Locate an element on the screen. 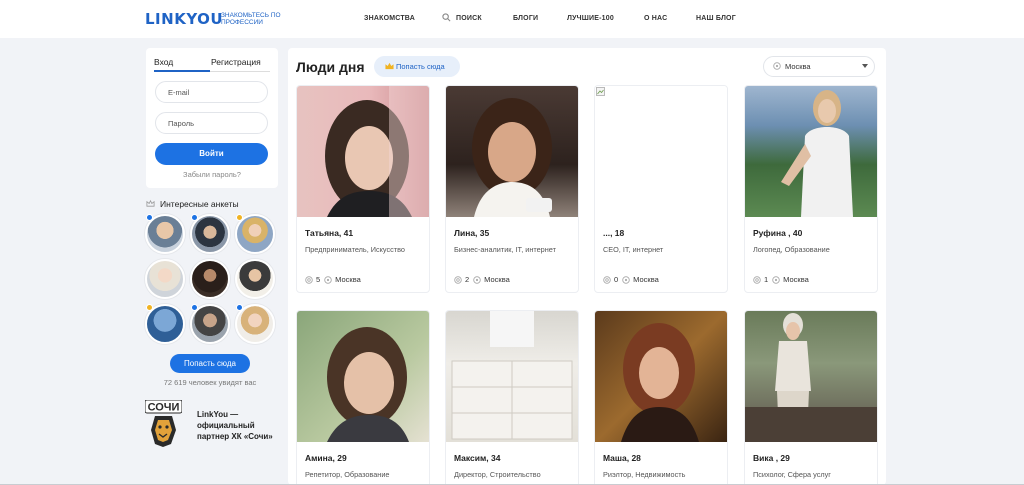 The width and height of the screenshot is (1024, 485). photo-count: 1 is located at coordinates (766, 279).